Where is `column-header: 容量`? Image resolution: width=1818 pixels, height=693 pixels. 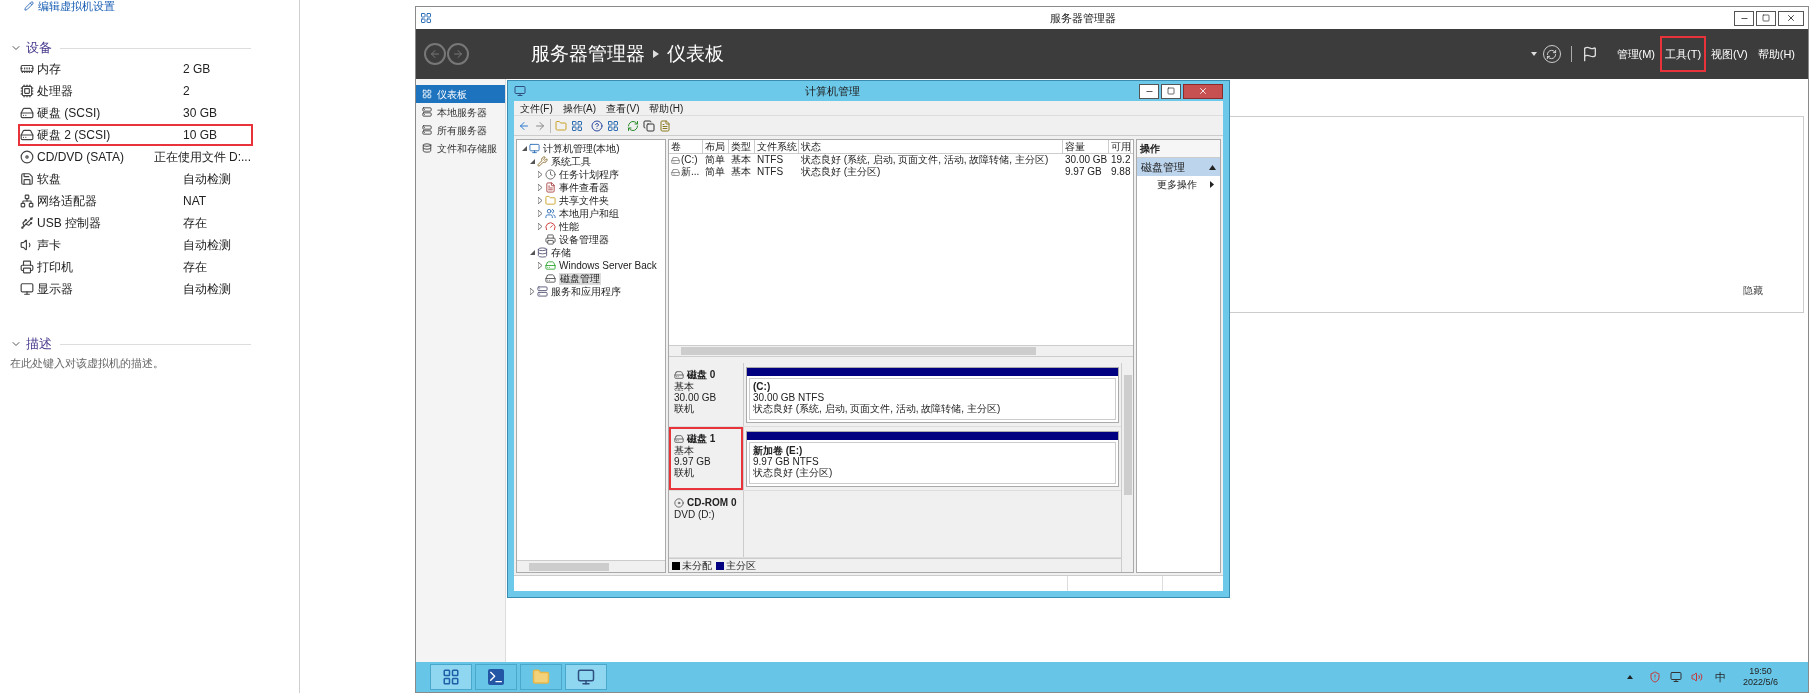
column-header: 容量 is located at coordinates (1086, 146).